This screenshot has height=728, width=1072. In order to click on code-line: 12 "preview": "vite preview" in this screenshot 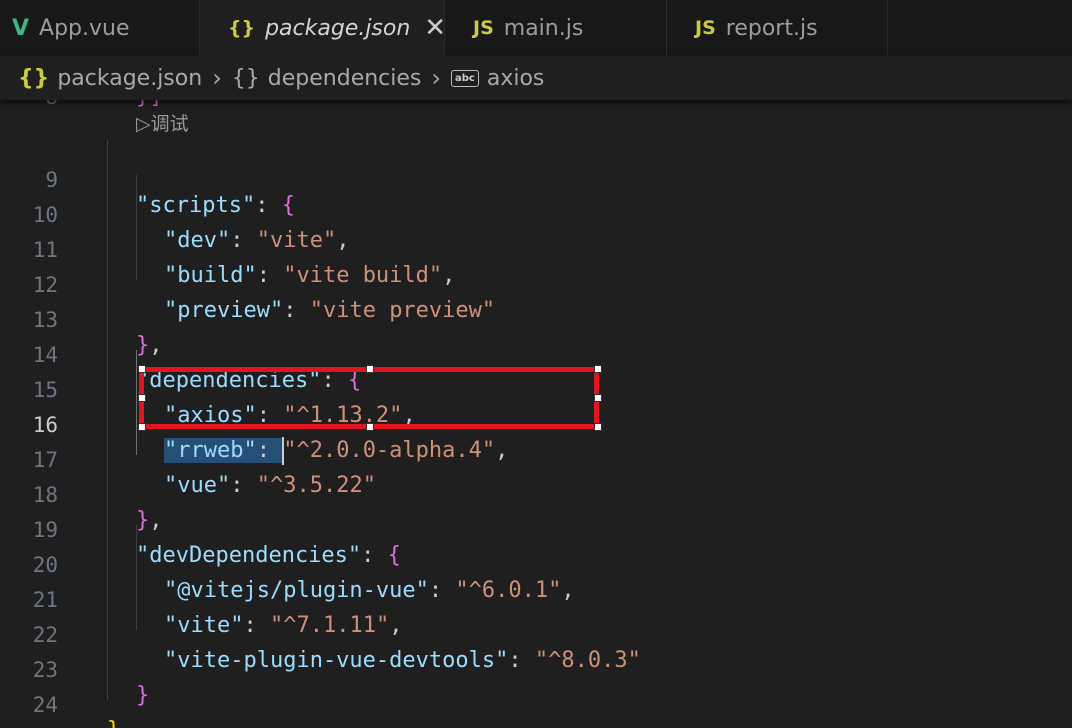, I will do `click(536, 283)`.